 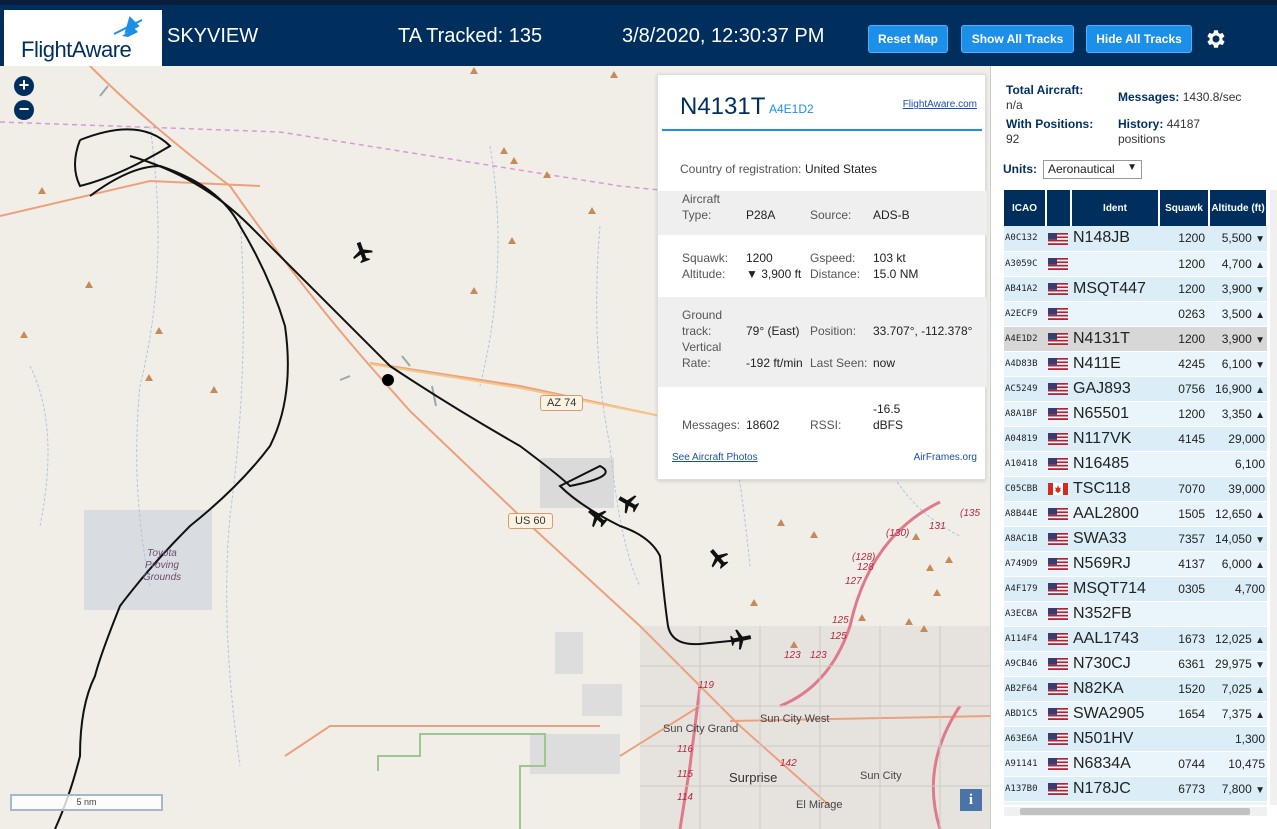 What do you see at coordinates (763, 425) in the screenshot?
I see `messages-value: 18602` at bounding box center [763, 425].